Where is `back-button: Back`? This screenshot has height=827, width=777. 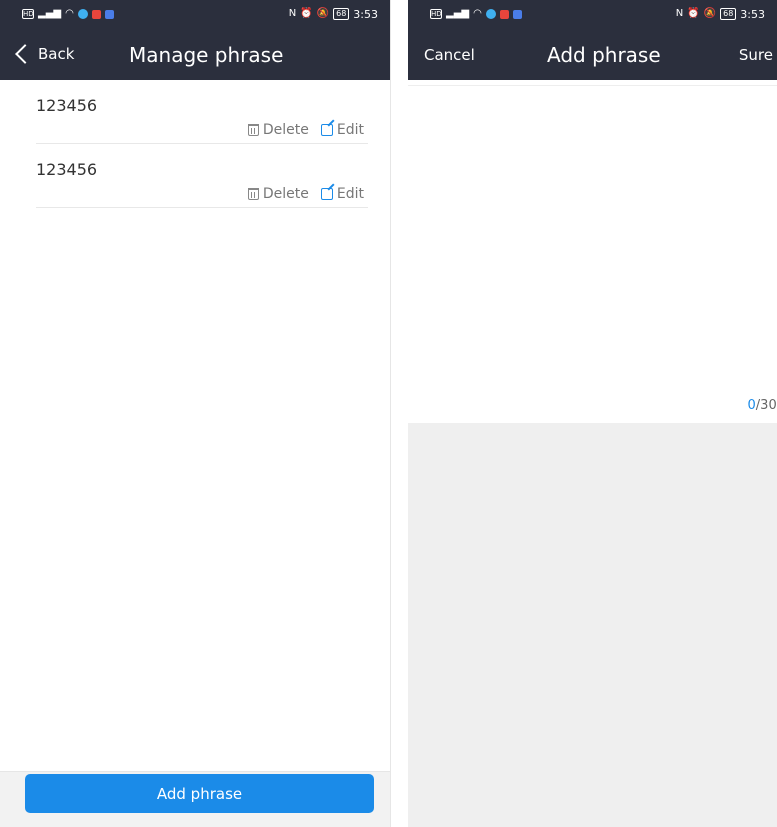 back-button: Back is located at coordinates (43, 54).